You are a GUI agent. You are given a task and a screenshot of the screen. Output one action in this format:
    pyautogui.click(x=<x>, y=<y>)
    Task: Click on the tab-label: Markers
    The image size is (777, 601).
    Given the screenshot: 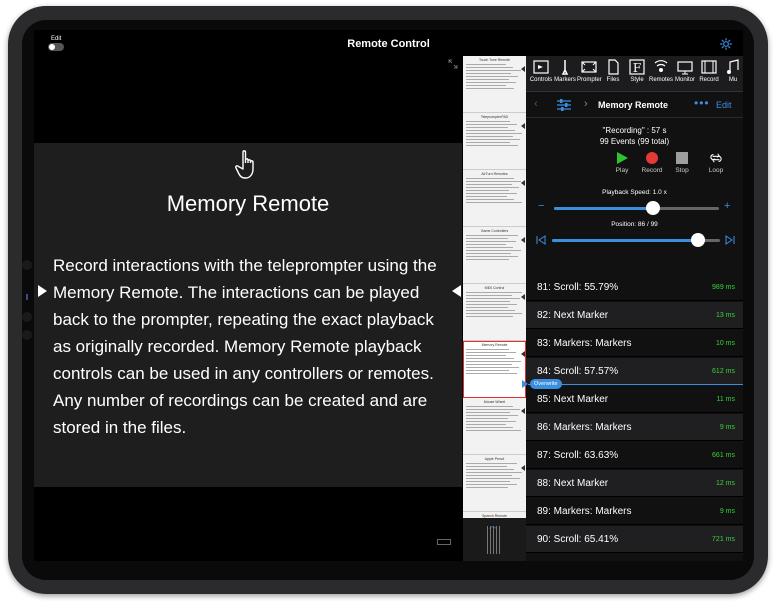 What is the action you would take?
    pyautogui.click(x=565, y=80)
    